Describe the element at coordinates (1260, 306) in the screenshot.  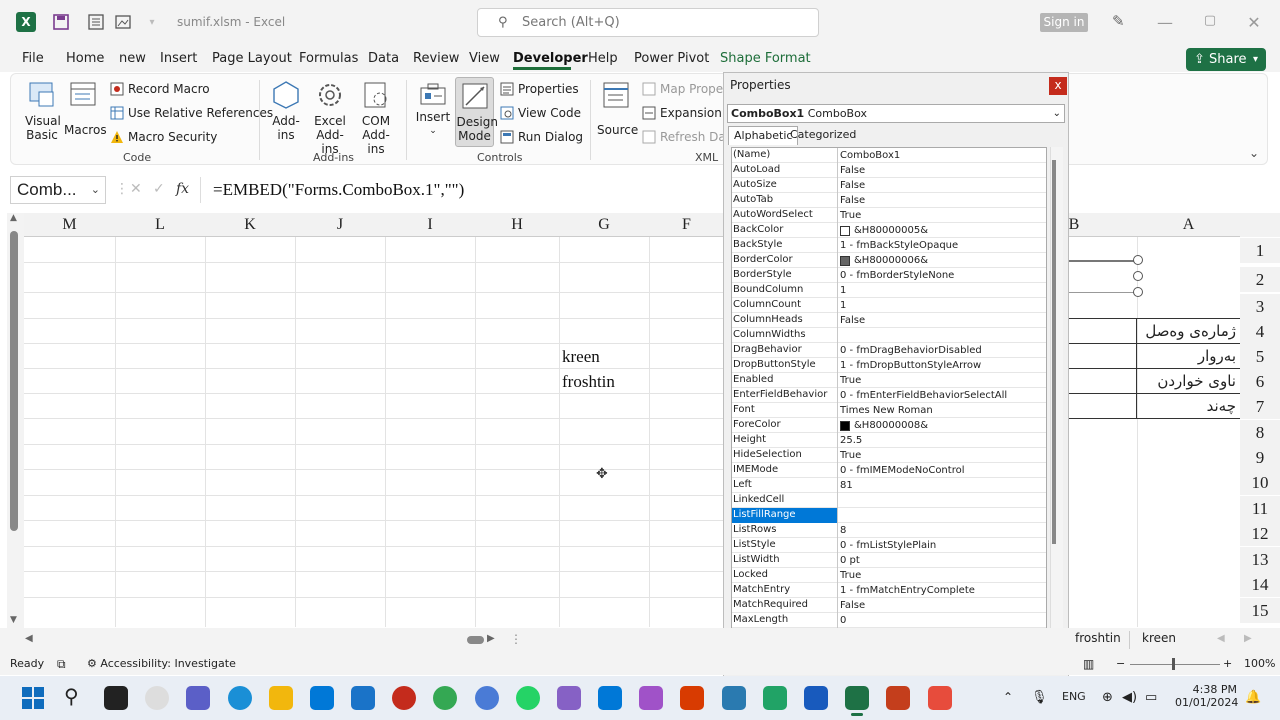
I see `row-header-3: 3` at that location.